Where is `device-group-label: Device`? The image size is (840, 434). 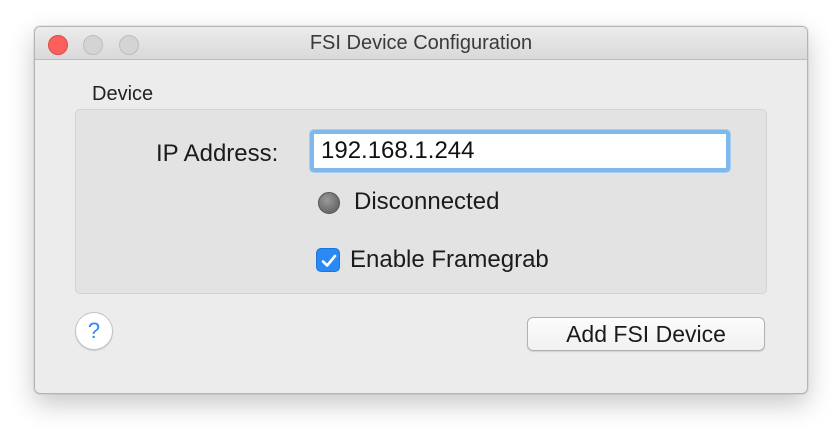 device-group-label: Device is located at coordinates (123, 94).